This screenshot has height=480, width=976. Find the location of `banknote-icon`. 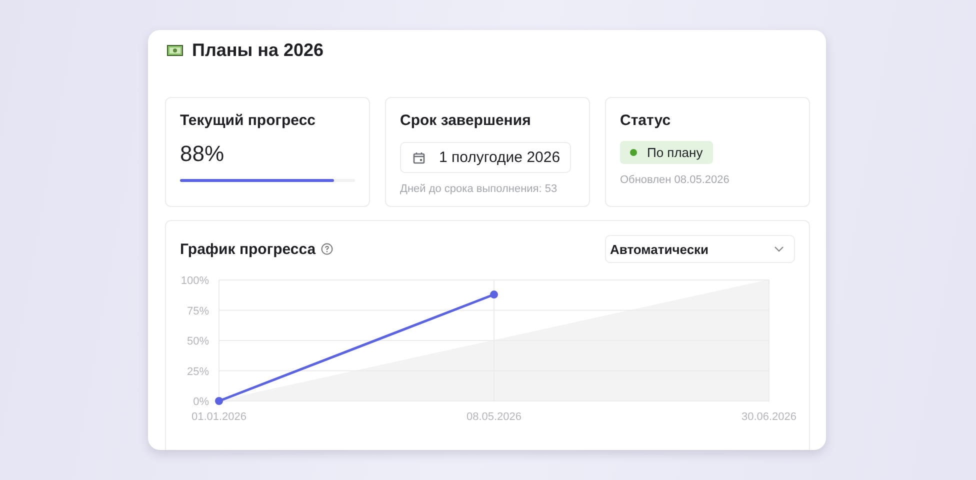

banknote-icon is located at coordinates (175, 50).